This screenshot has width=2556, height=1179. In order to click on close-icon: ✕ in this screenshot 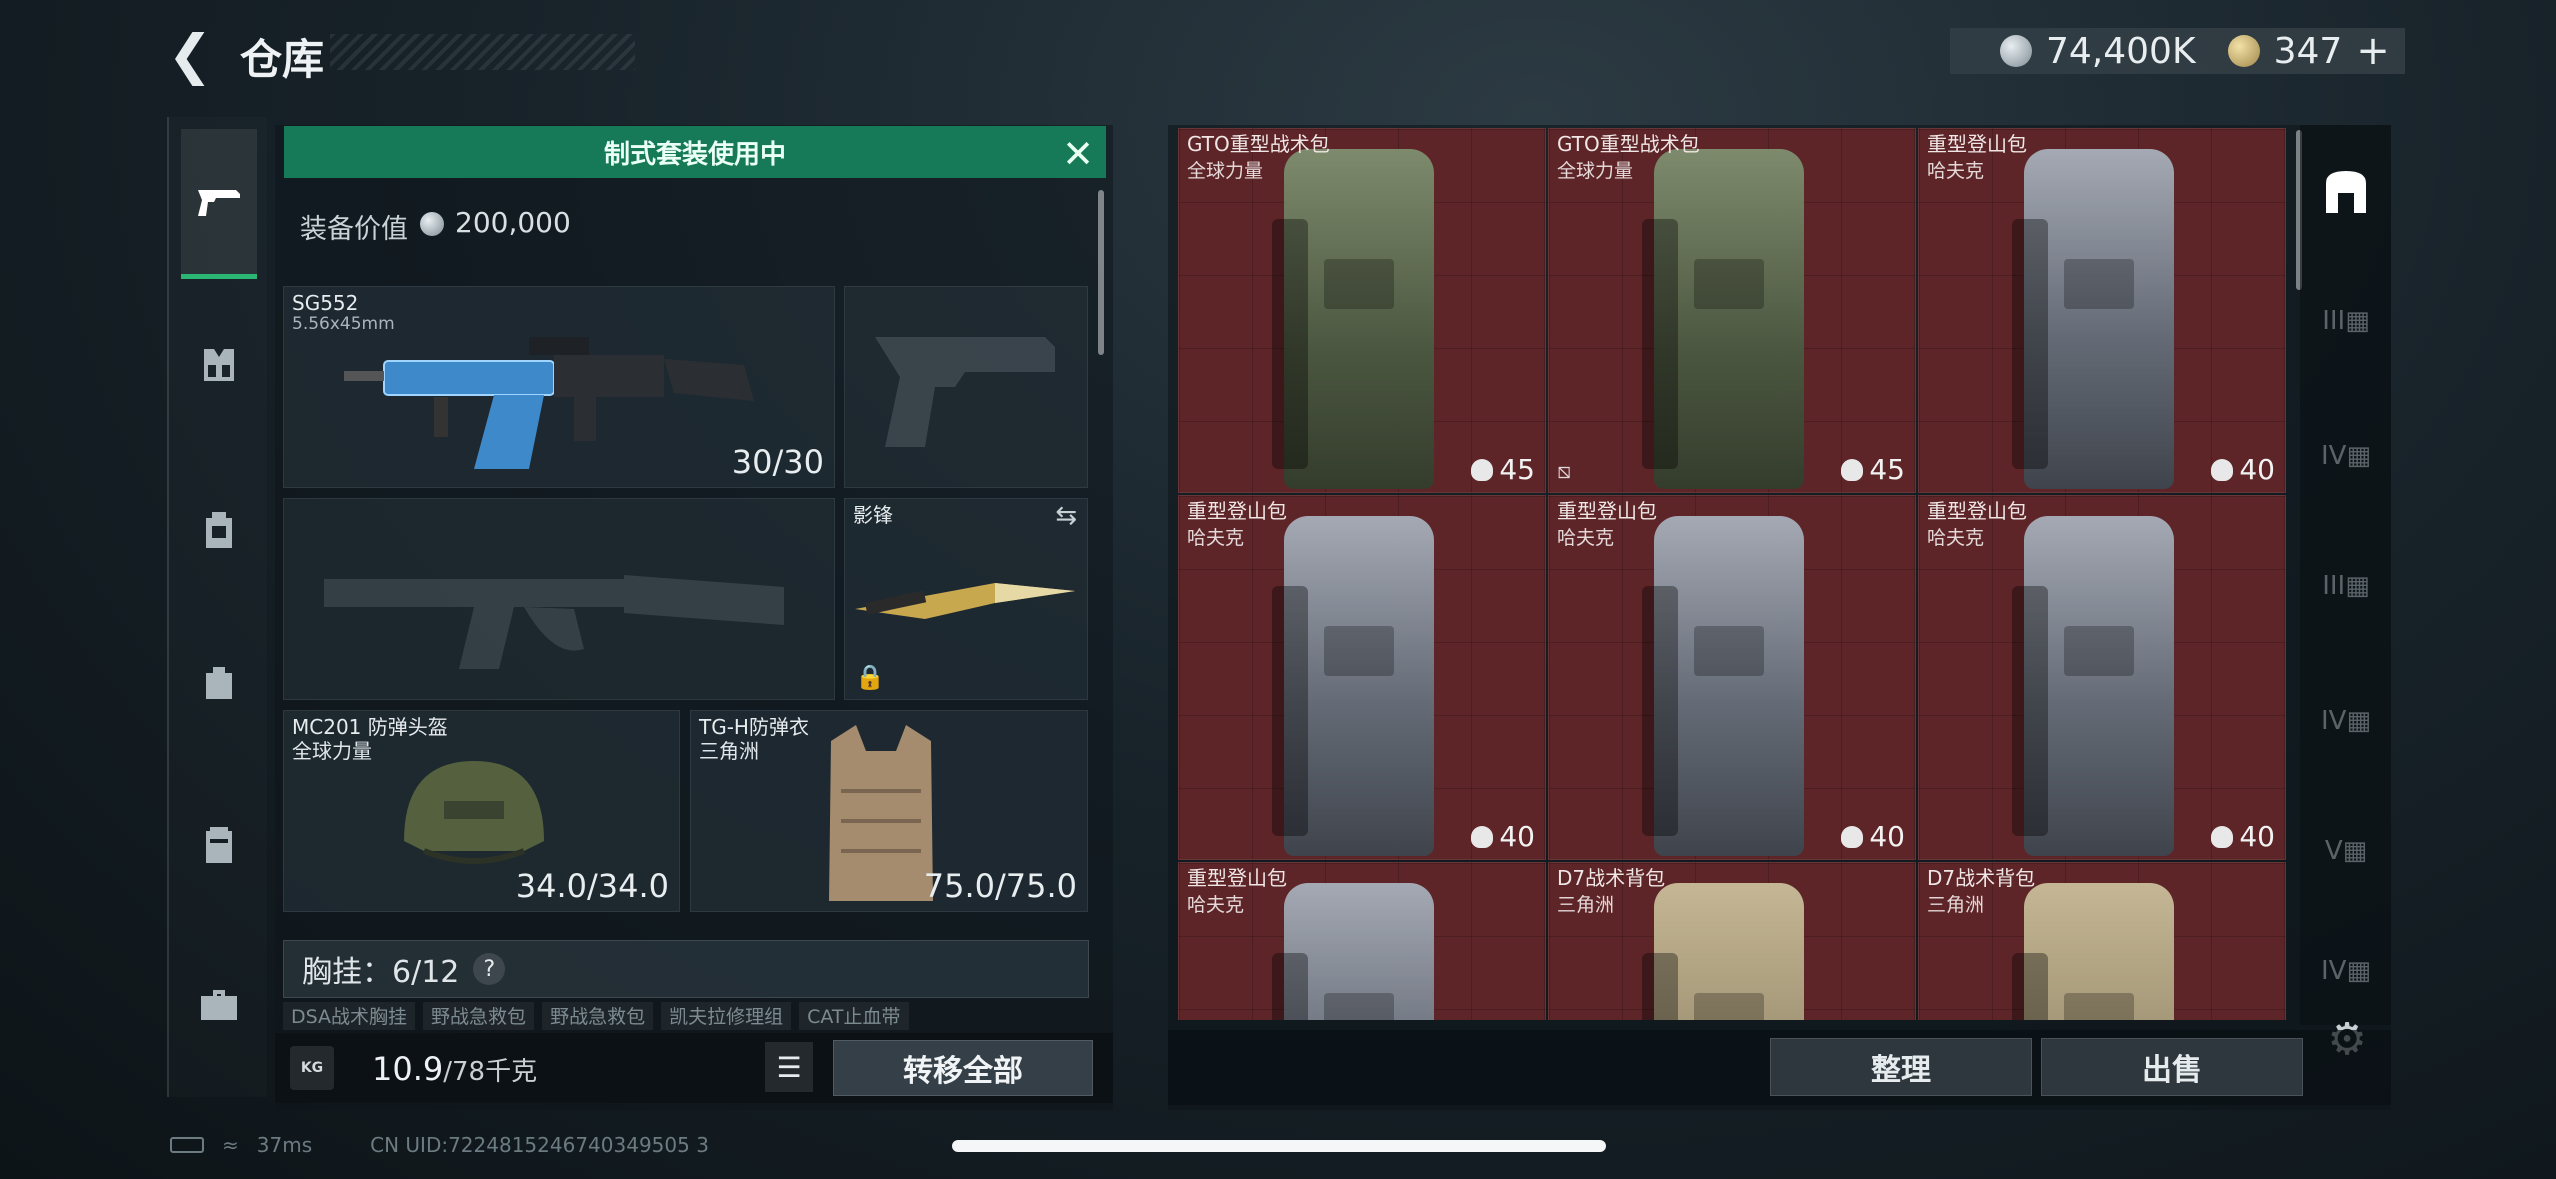, I will do `click(1078, 154)`.